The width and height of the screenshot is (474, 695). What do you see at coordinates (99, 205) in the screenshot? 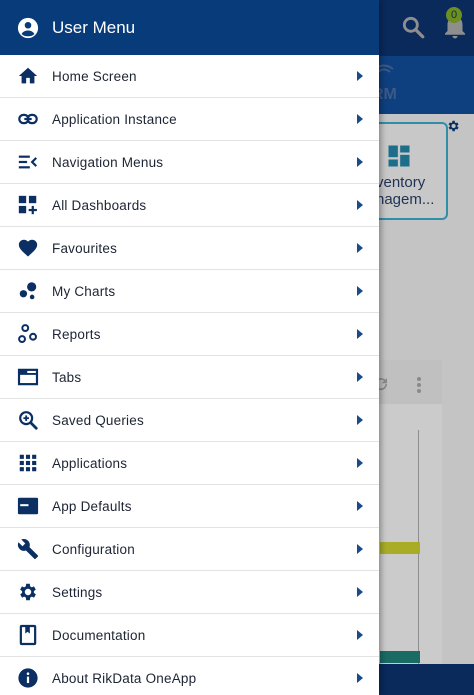
I see `menu-item-label: All Dashboards` at bounding box center [99, 205].